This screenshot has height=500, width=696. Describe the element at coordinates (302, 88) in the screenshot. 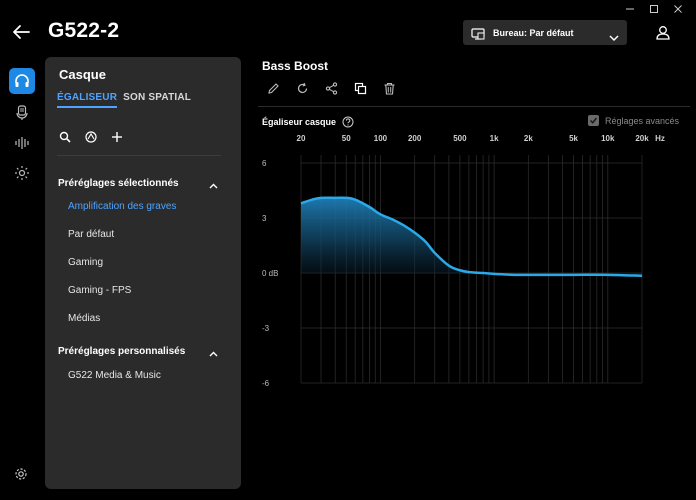

I see `reset-icon` at that location.